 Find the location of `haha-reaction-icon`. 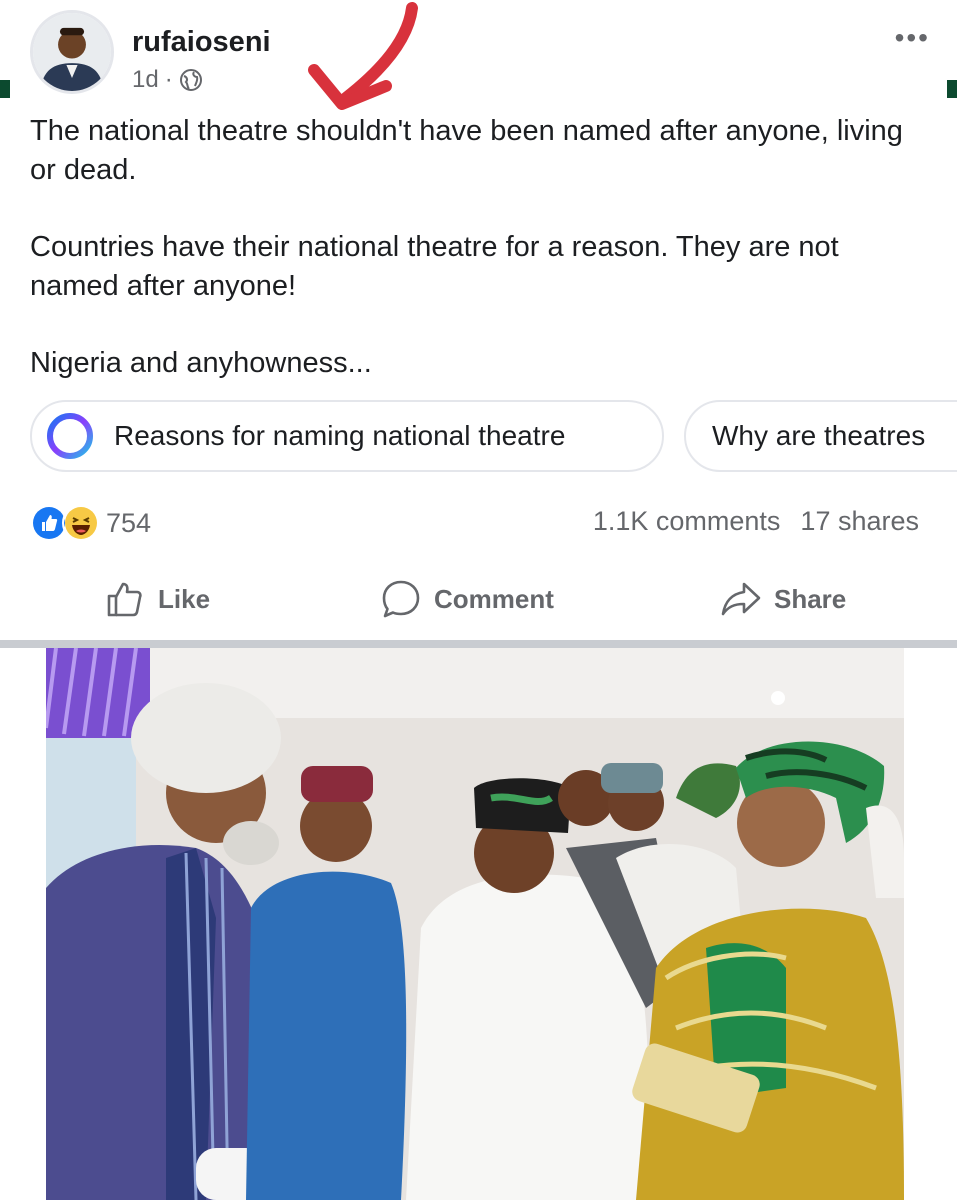

haha-reaction-icon is located at coordinates (81, 523).